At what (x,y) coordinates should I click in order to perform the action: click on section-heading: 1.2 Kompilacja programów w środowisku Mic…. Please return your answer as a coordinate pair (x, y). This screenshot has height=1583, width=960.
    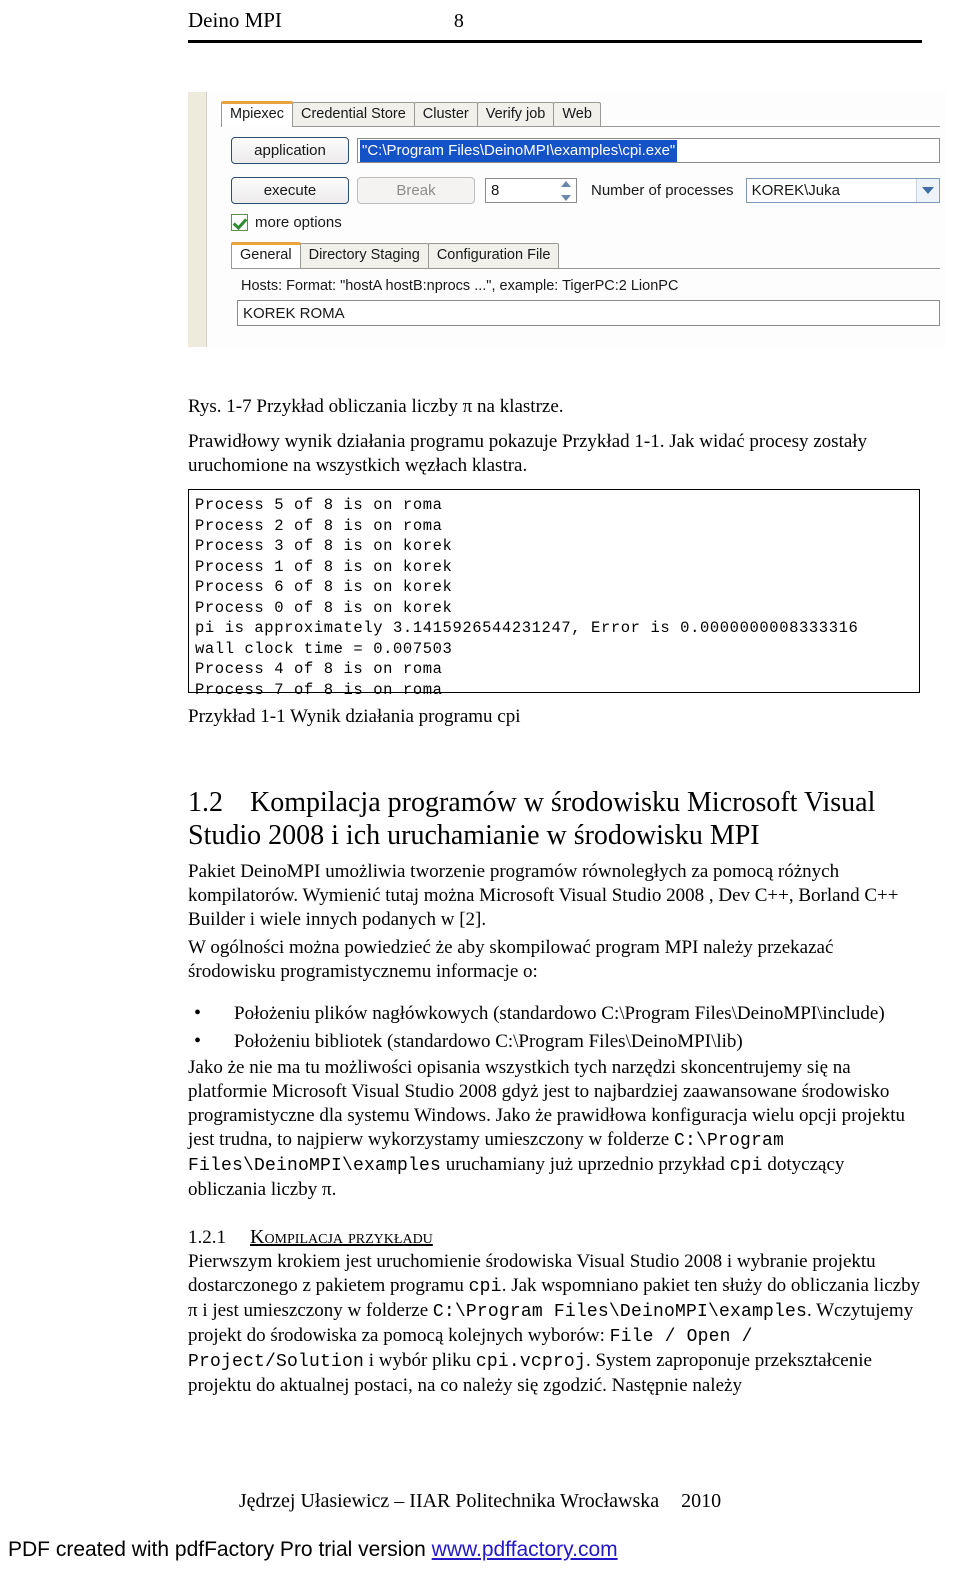
    Looking at the image, I should click on (555, 819).